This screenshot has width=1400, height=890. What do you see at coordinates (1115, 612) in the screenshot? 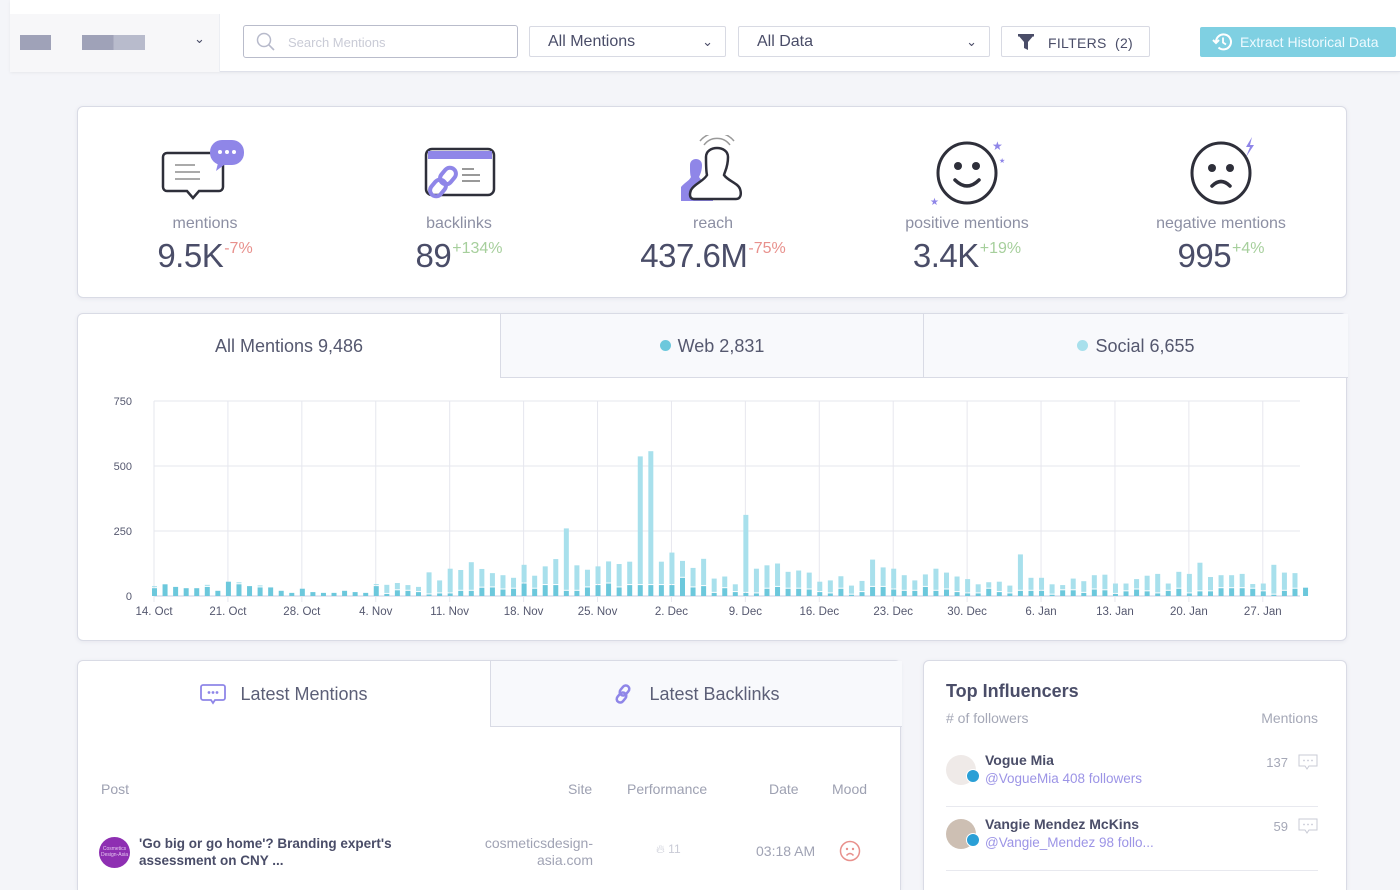
I see `x-tick-label: 13. Jan` at bounding box center [1115, 612].